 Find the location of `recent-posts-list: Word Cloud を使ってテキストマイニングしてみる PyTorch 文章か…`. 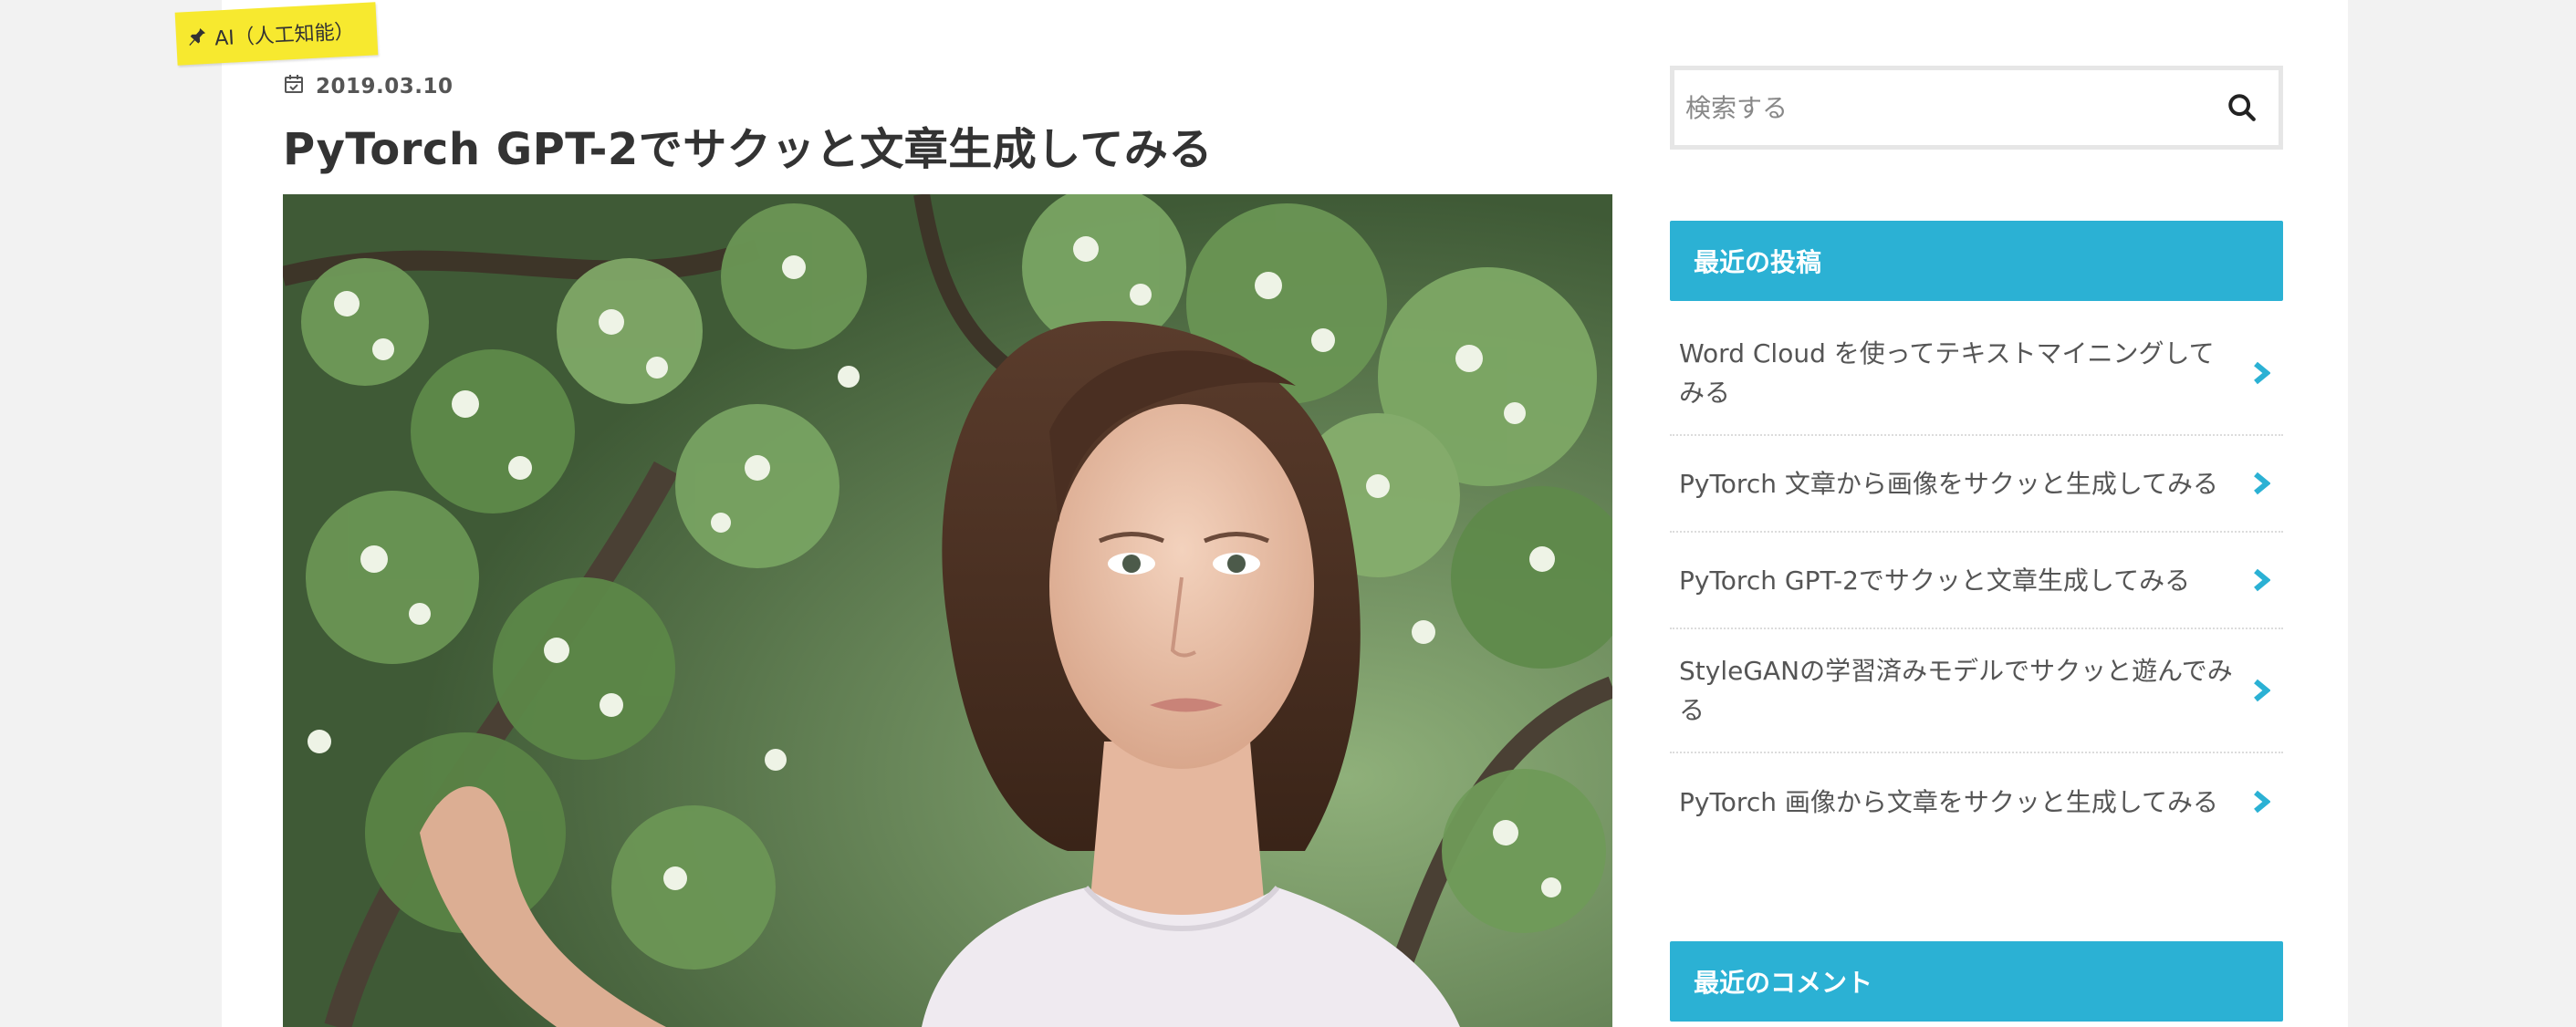

recent-posts-list: Word Cloud を使ってテキストマイニングしてみる PyTorch 文章か… is located at coordinates (1976, 581).